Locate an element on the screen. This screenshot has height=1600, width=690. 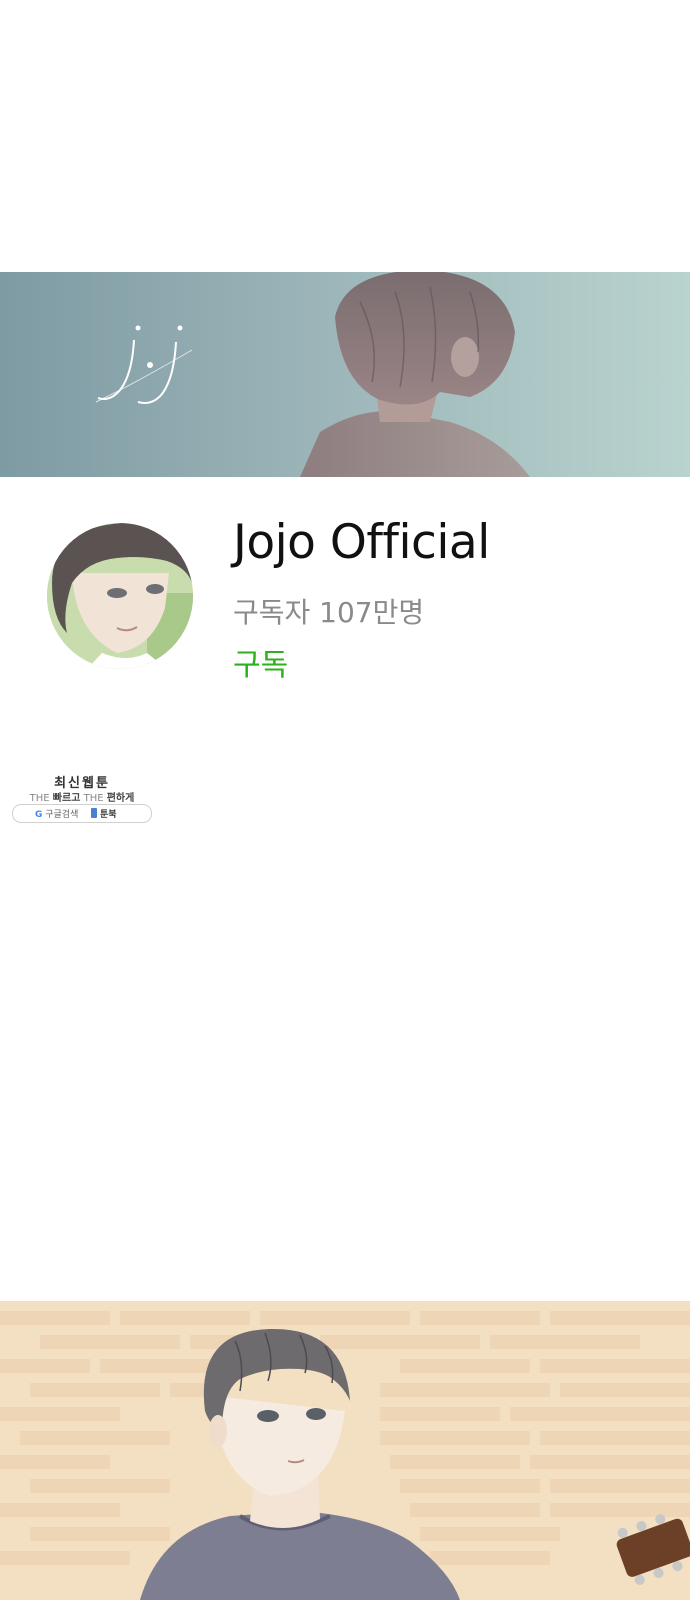
ad-google-label: 구글검색 is located at coordinates (62, 815).